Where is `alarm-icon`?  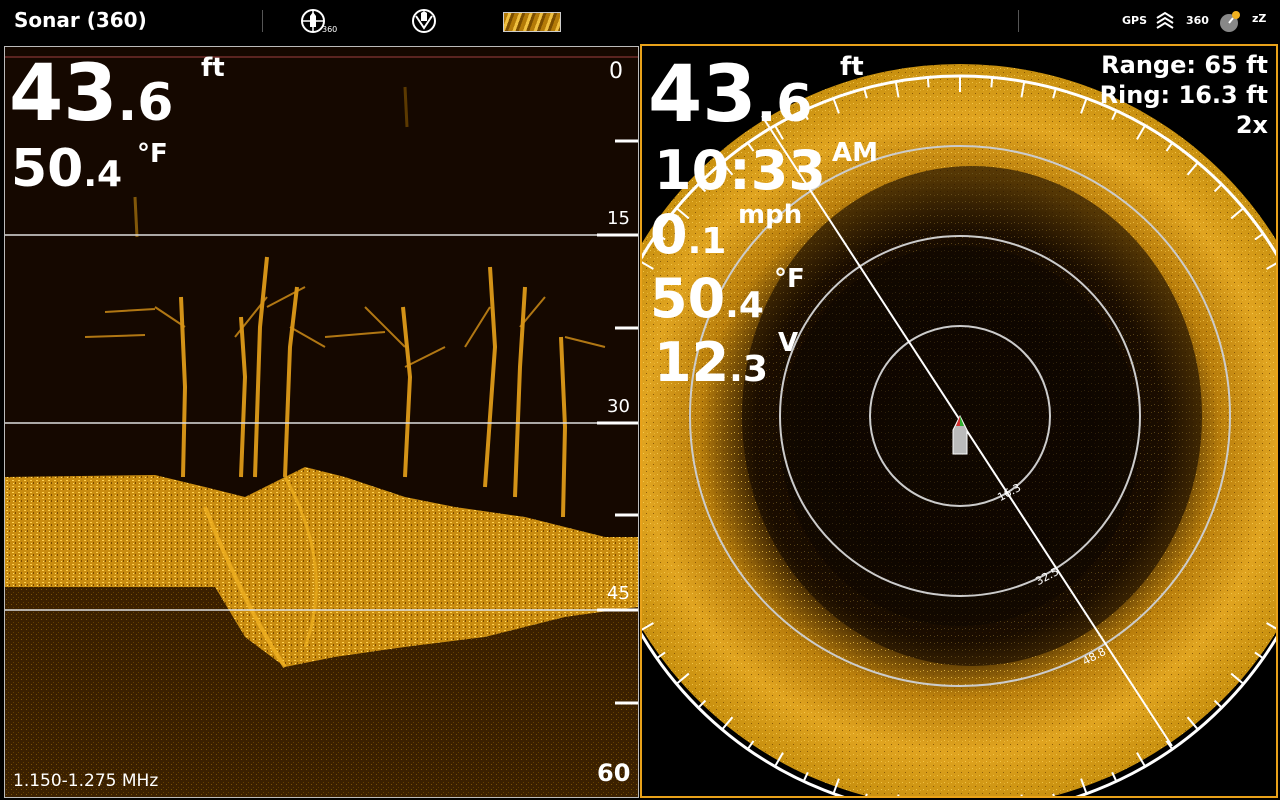 alarm-icon is located at coordinates (1230, 21).